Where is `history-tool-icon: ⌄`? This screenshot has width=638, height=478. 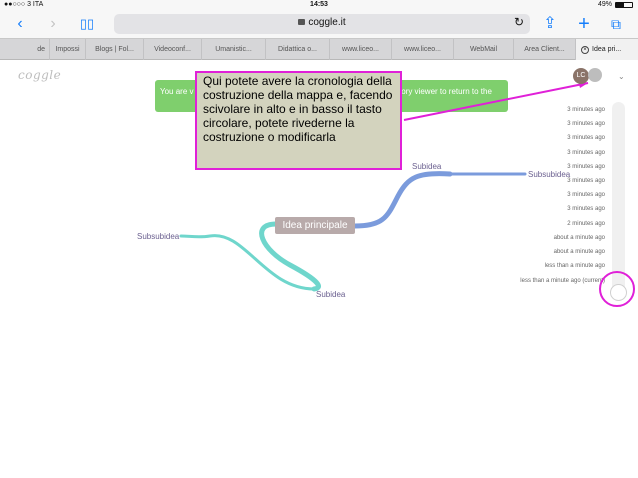
history-tool-icon: ⌄ is located at coordinates (622, 76).